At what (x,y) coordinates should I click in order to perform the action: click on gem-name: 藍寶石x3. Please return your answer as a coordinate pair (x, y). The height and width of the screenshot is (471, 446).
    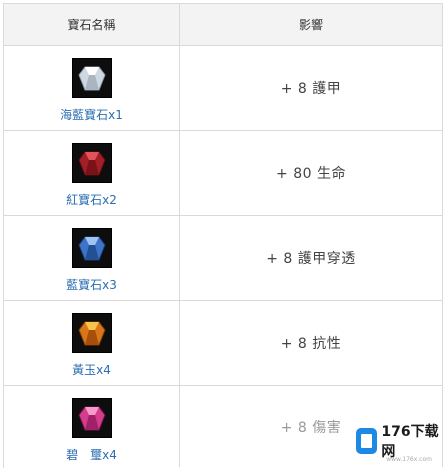
    Looking at the image, I should click on (91, 285).